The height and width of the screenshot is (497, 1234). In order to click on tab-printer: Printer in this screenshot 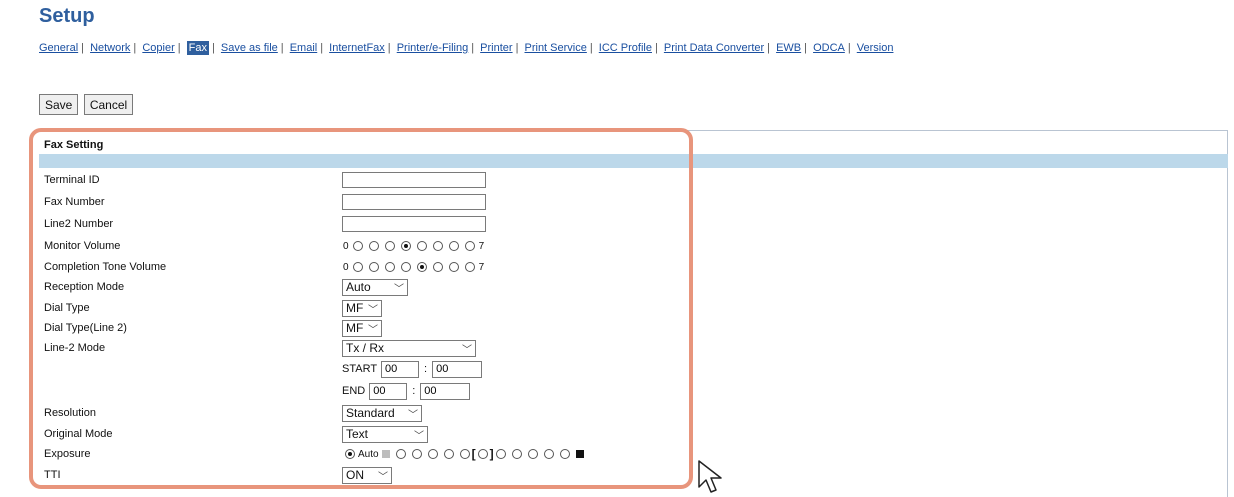, I will do `click(496, 48)`.